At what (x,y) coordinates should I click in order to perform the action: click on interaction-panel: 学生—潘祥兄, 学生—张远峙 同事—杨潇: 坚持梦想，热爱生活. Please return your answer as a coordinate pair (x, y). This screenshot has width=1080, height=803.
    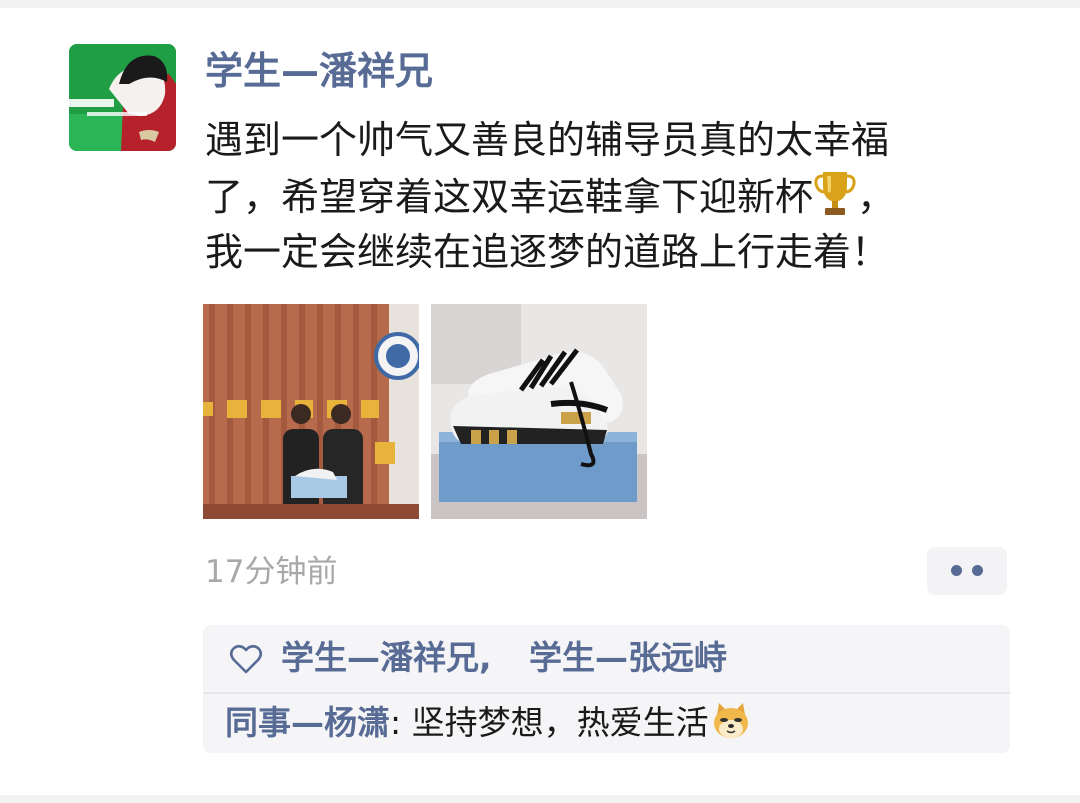
    Looking at the image, I should click on (606, 689).